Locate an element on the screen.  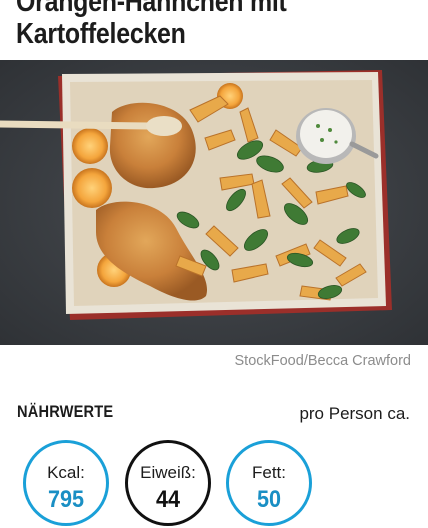
nutrition-fat-value: 50 is located at coordinates (269, 499).